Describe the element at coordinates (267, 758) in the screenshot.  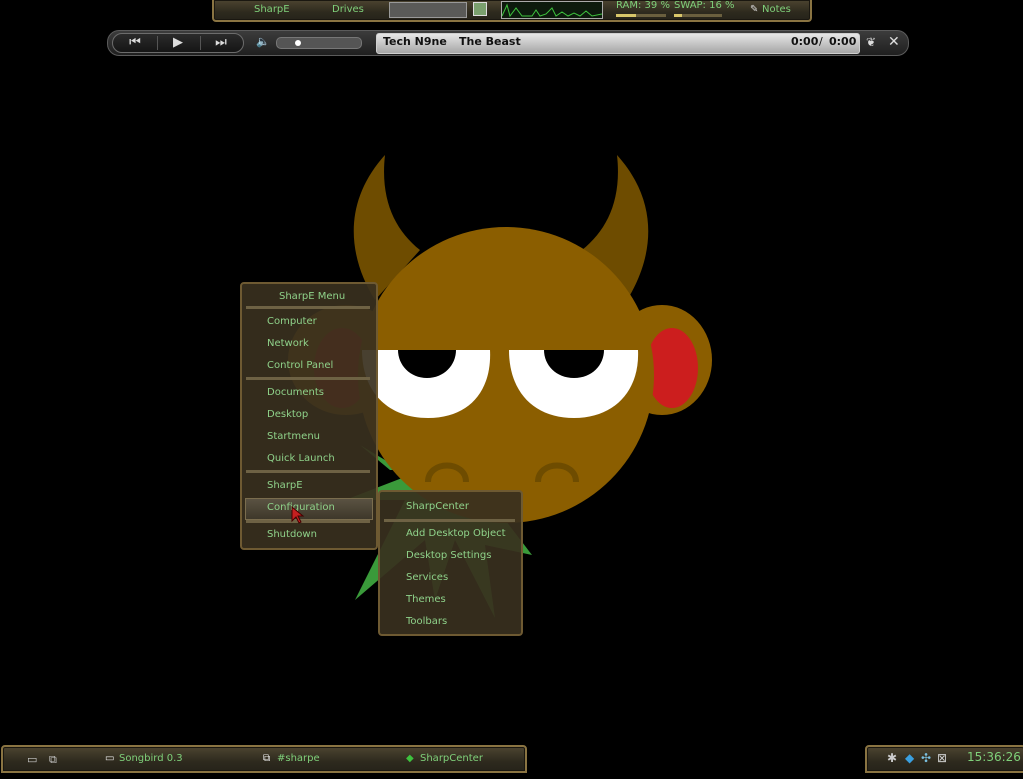
I see `chat-window-icon: ⧉` at that location.